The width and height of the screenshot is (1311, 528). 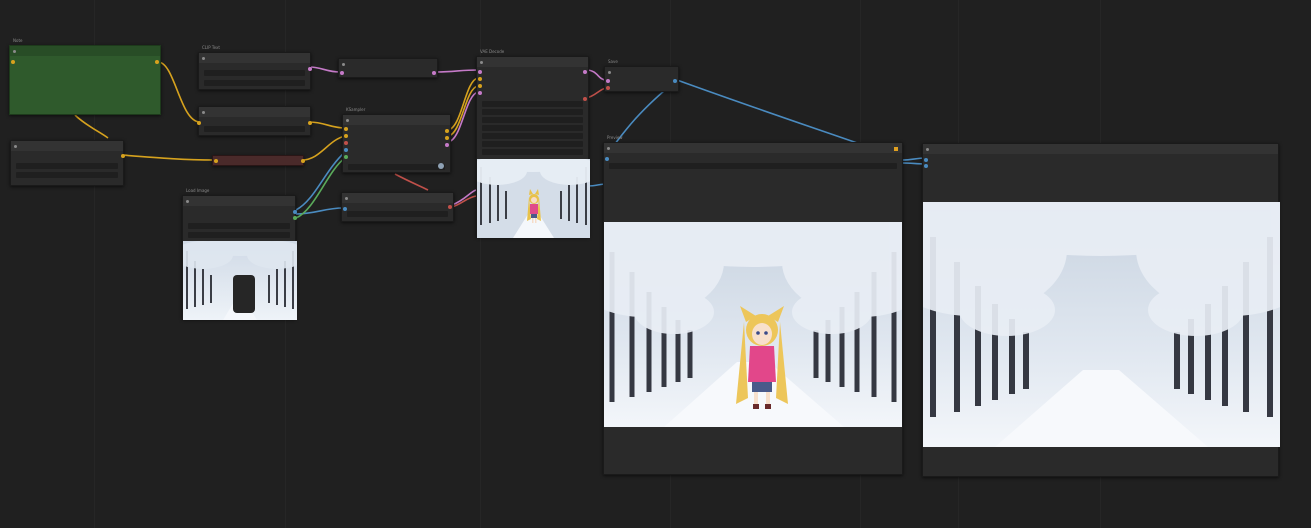 I want to click on node-title: Note, so click(x=18, y=40).